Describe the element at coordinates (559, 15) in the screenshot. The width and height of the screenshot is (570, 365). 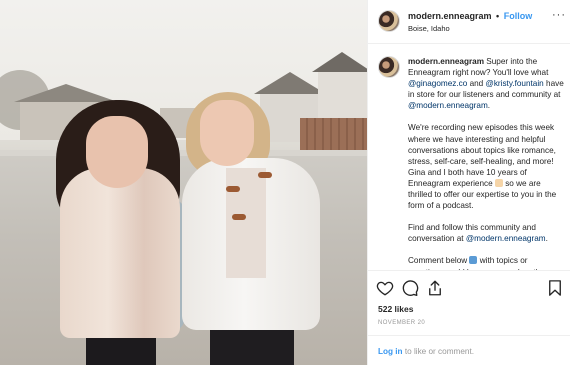
I see `more-options-icon: ···` at that location.